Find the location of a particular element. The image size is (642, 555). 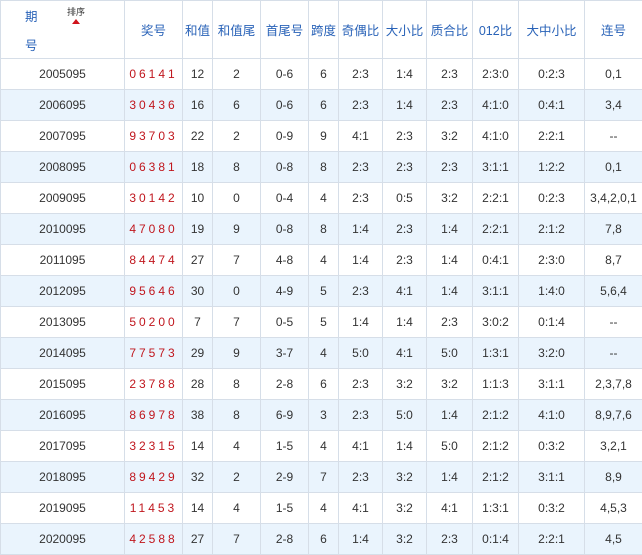

cell-span: 5 is located at coordinates (324, 291).